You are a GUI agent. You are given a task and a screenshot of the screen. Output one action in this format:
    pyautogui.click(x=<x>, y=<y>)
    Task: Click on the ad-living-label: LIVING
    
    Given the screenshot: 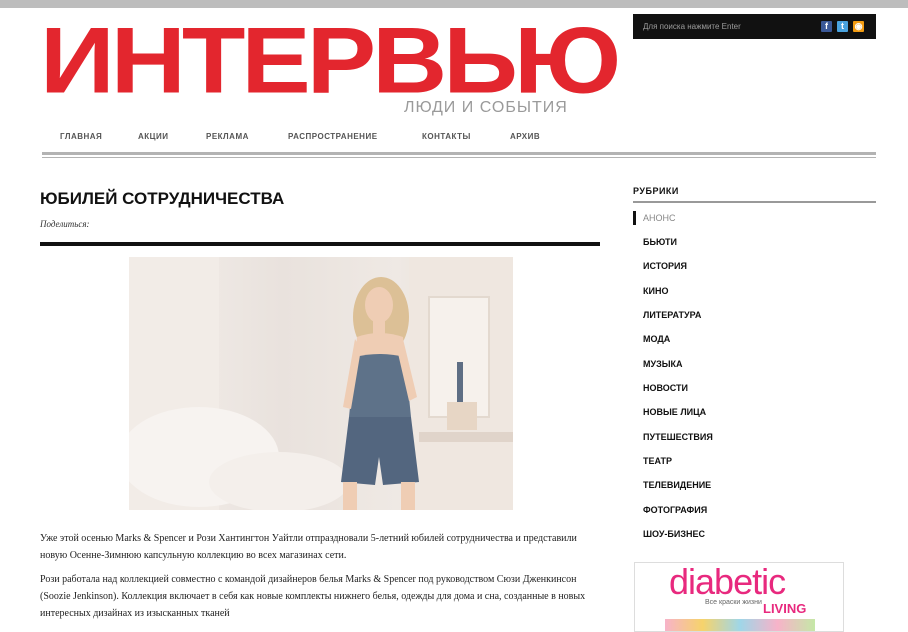 What is the action you would take?
    pyautogui.click(x=785, y=608)
    